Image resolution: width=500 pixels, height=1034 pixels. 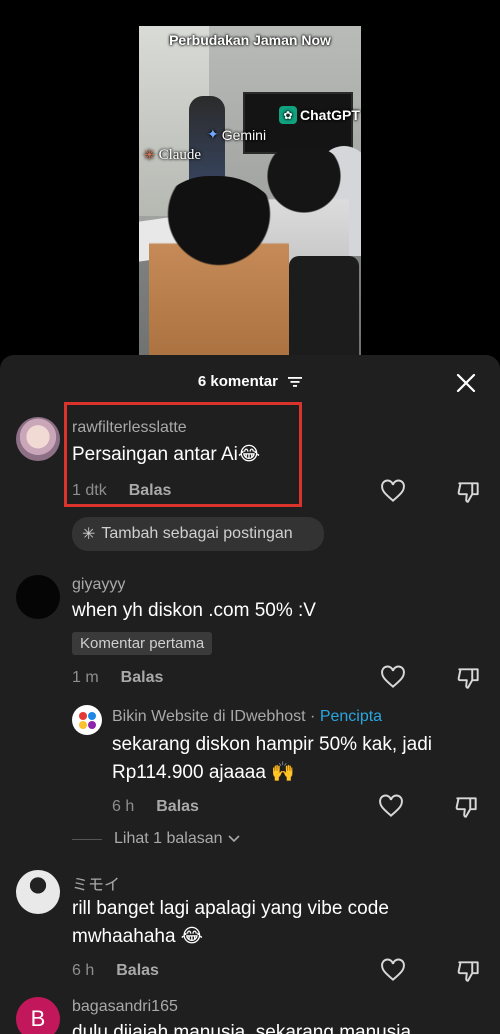 What do you see at coordinates (87, 839) in the screenshot?
I see `divider` at bounding box center [87, 839].